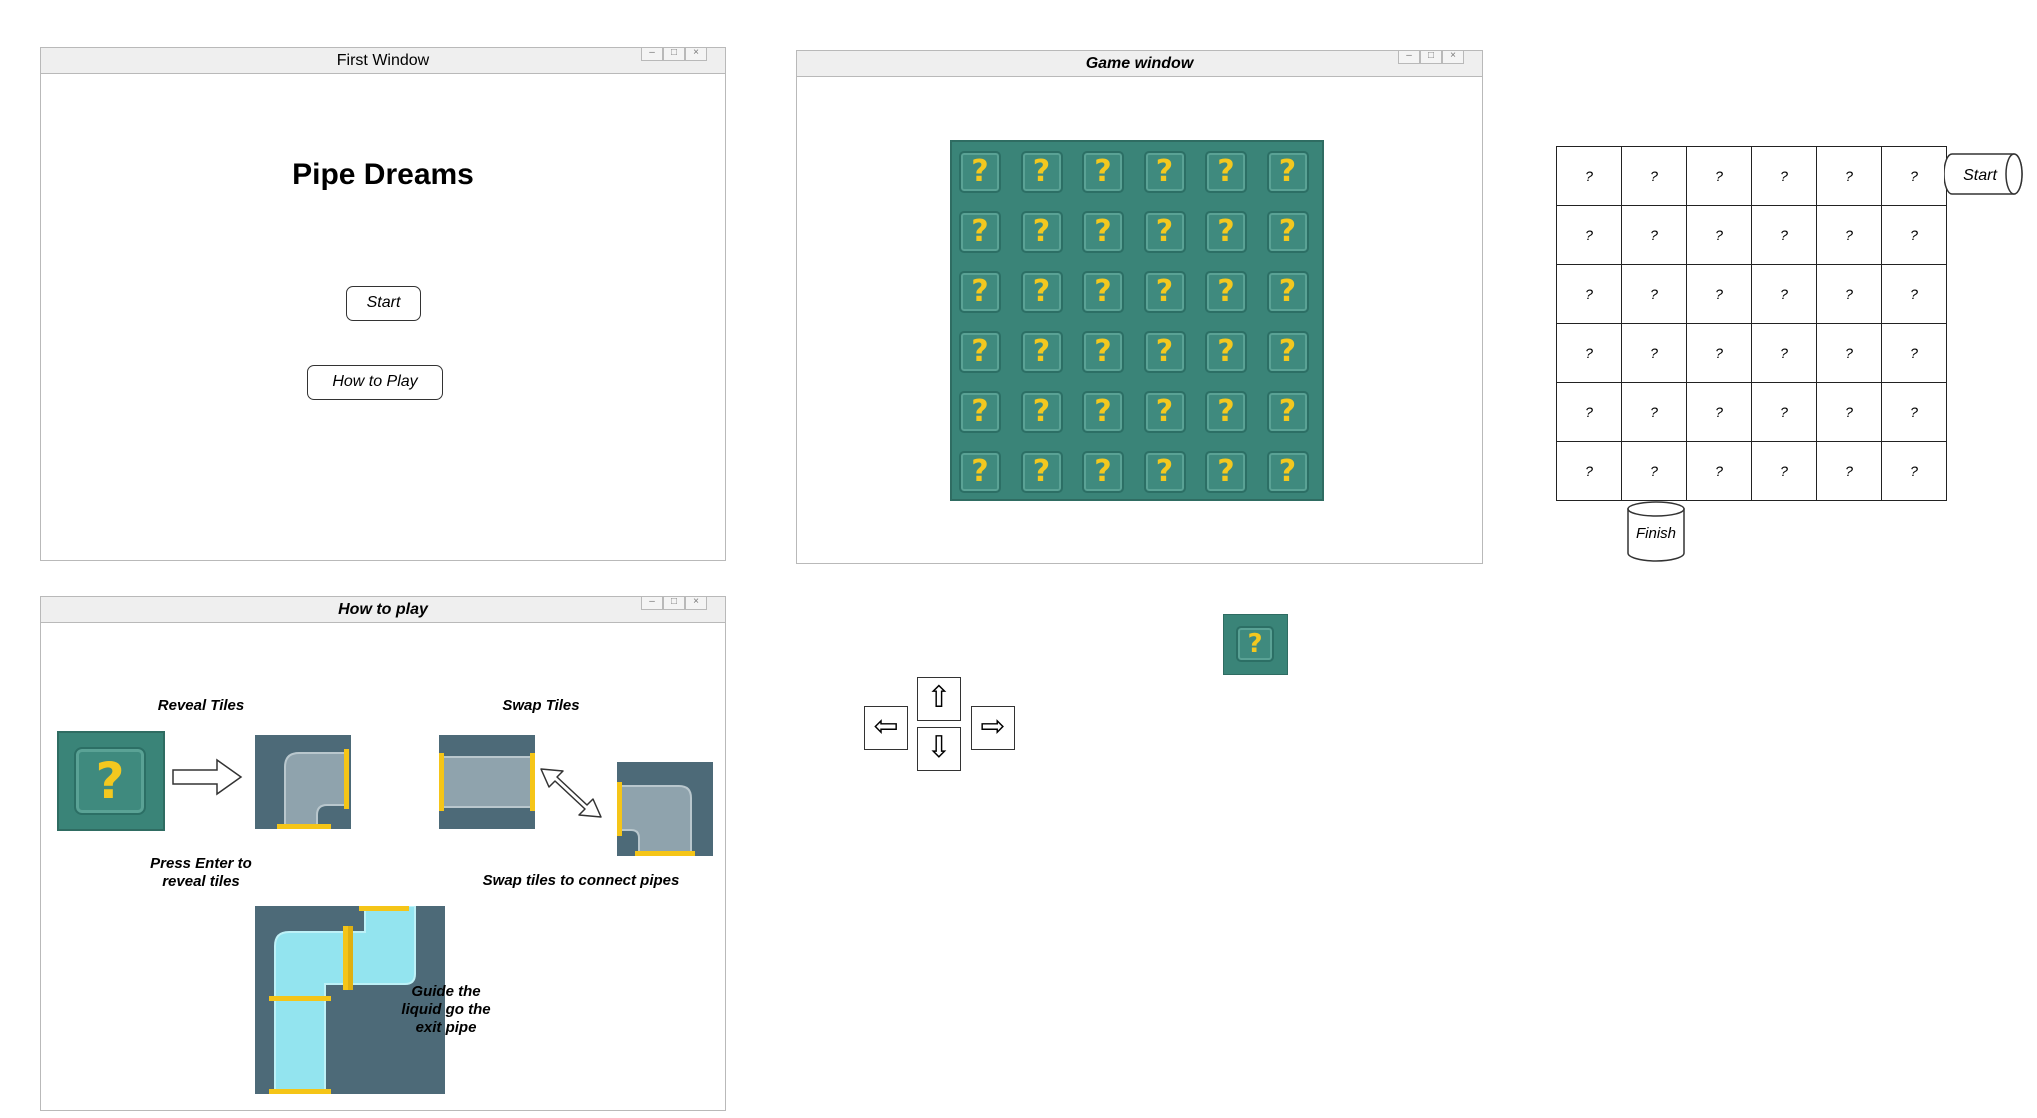 This screenshot has width=2037, height=1118. I want to click on game-window-title: Game window, so click(1139, 63).